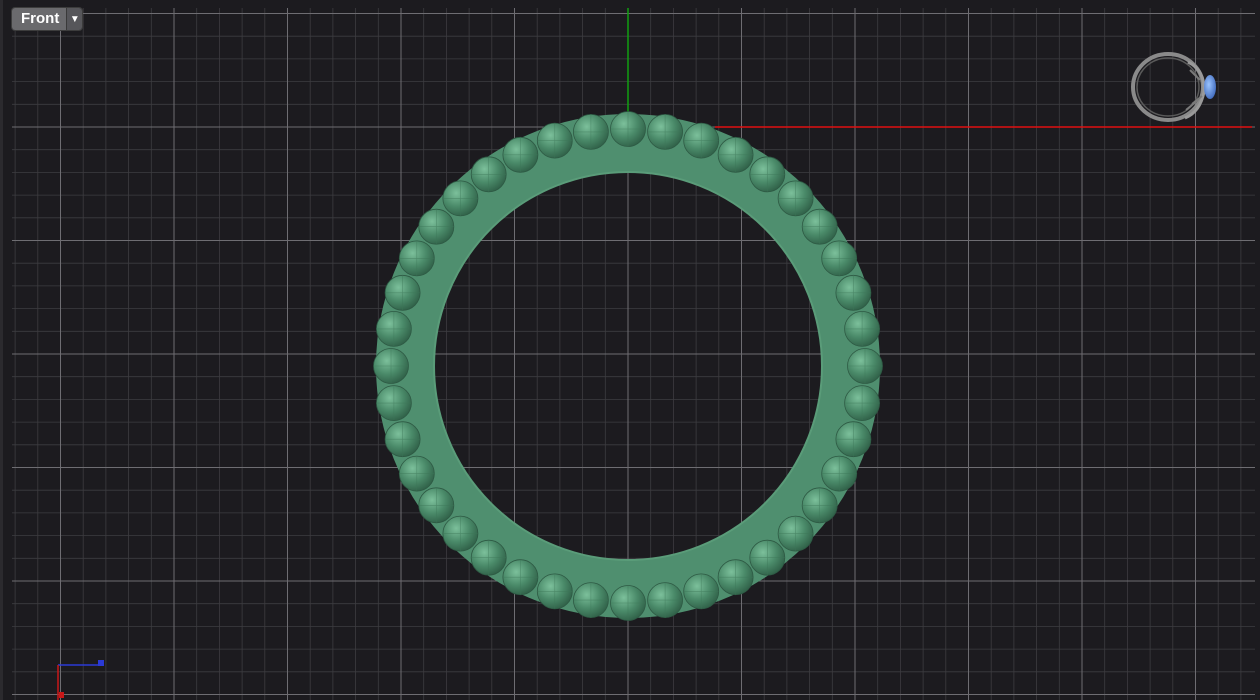 This screenshot has height=700, width=1260. Describe the element at coordinates (1173, 87) in the screenshot. I see `ring-preview-icon` at that location.